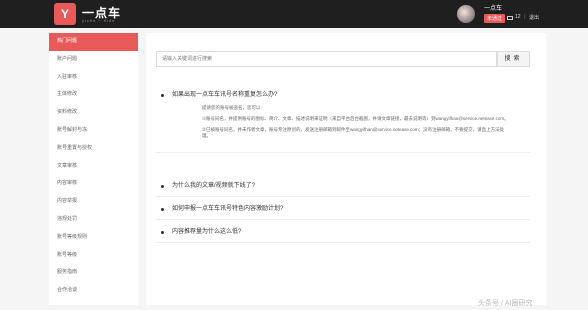  I want to click on logout-link: 退出, so click(534, 17).